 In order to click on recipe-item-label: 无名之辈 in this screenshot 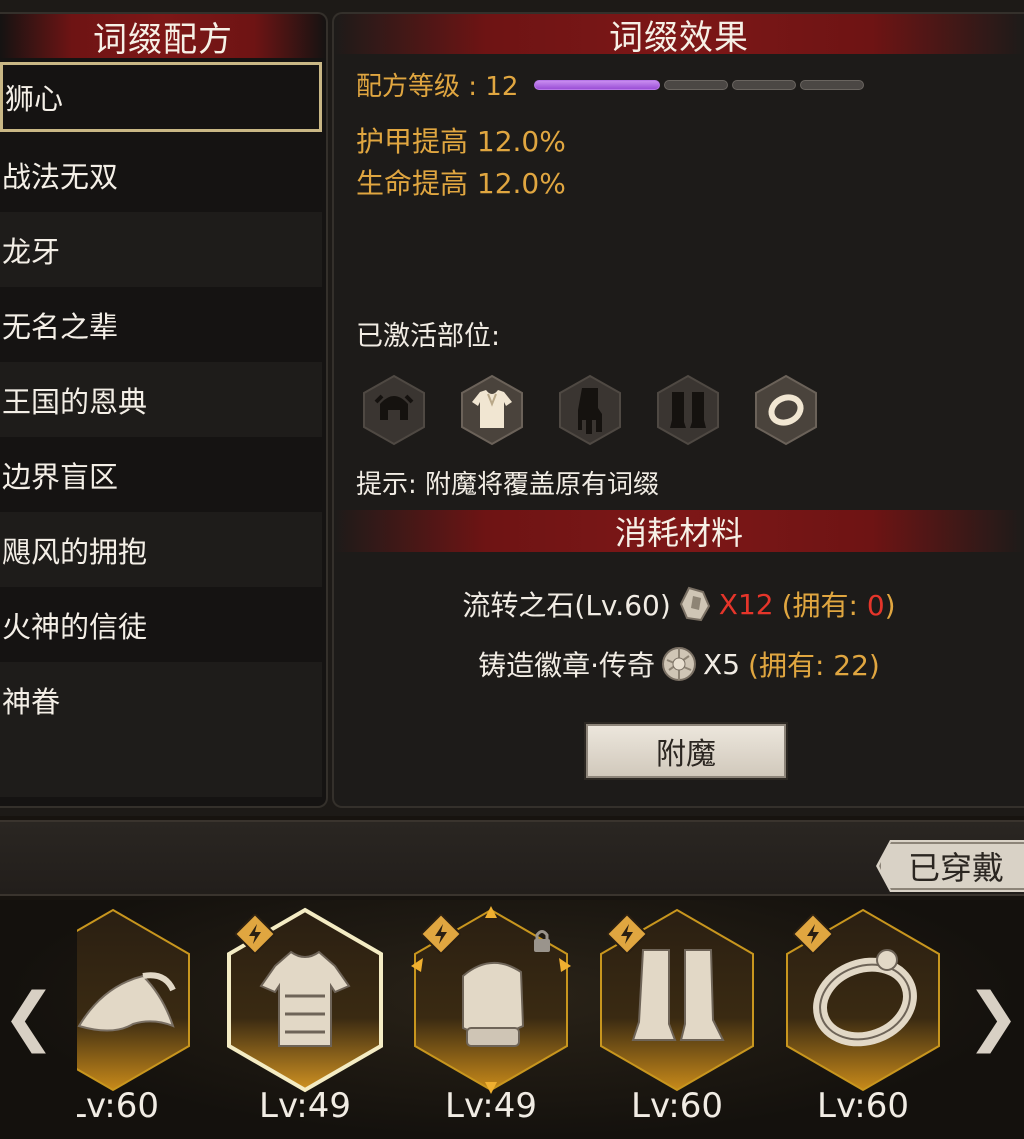, I will do `click(60, 326)`.